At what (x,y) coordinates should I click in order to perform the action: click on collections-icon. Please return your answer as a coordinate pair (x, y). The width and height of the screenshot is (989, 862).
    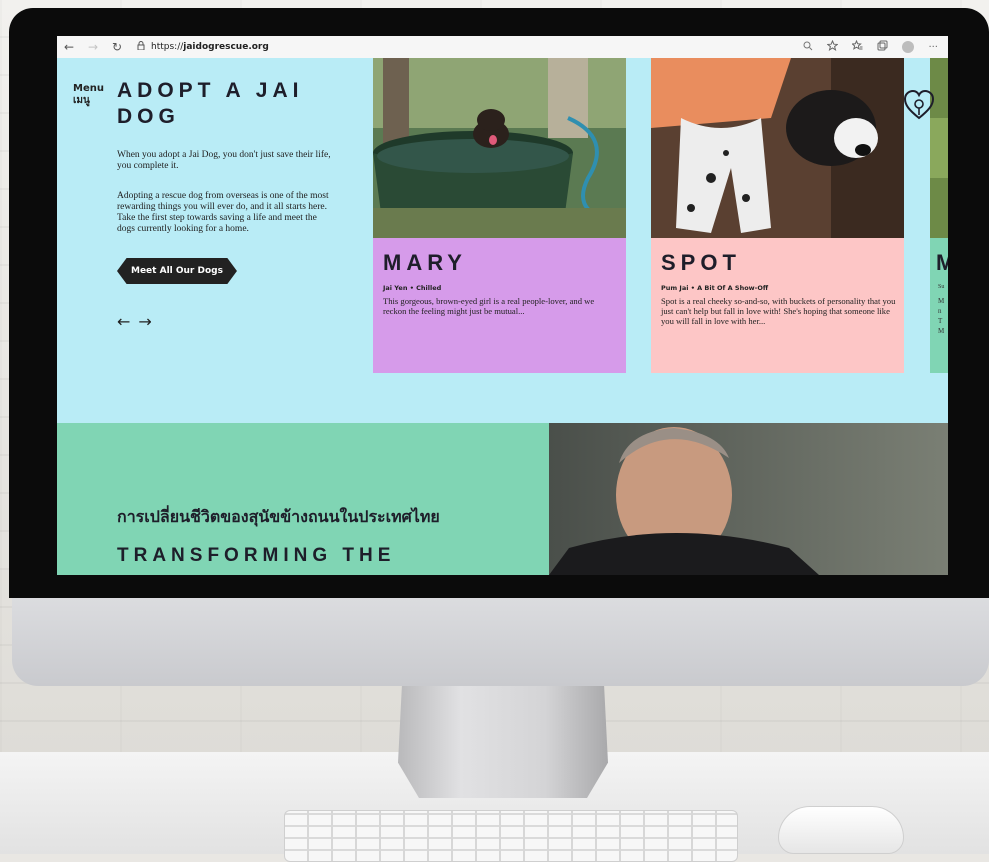
    Looking at the image, I should click on (882, 47).